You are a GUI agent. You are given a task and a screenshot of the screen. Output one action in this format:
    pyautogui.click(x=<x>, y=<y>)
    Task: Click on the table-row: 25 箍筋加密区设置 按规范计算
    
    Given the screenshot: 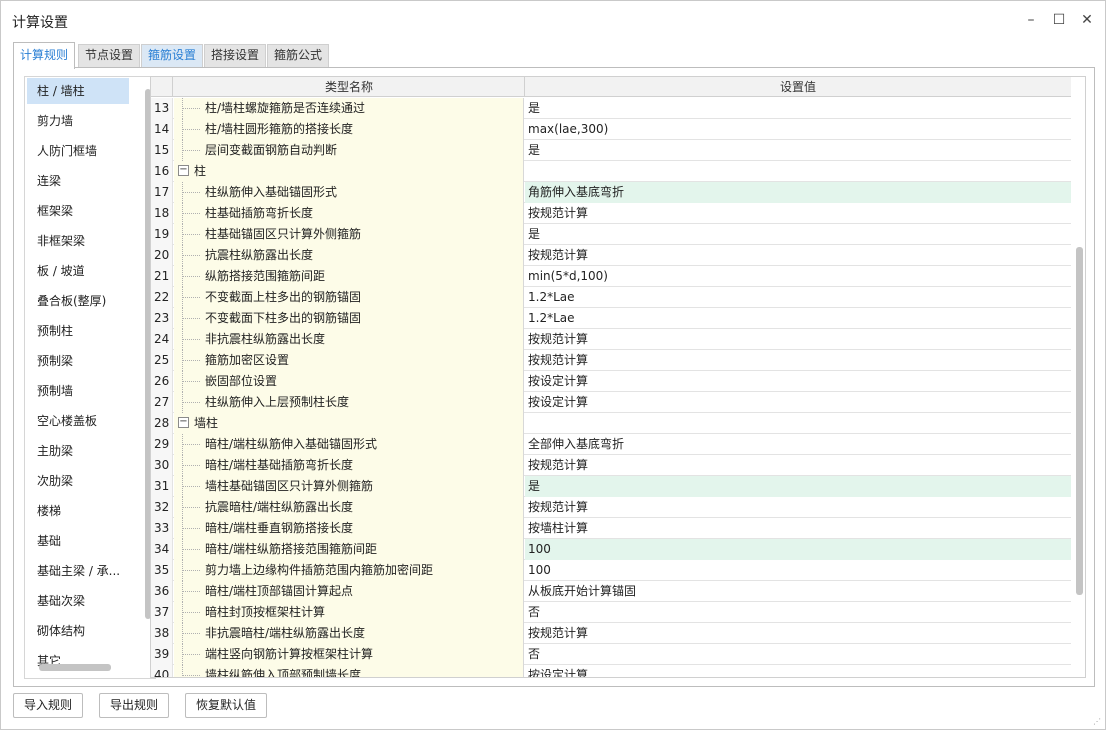 What is the action you would take?
    pyautogui.click(x=611, y=360)
    